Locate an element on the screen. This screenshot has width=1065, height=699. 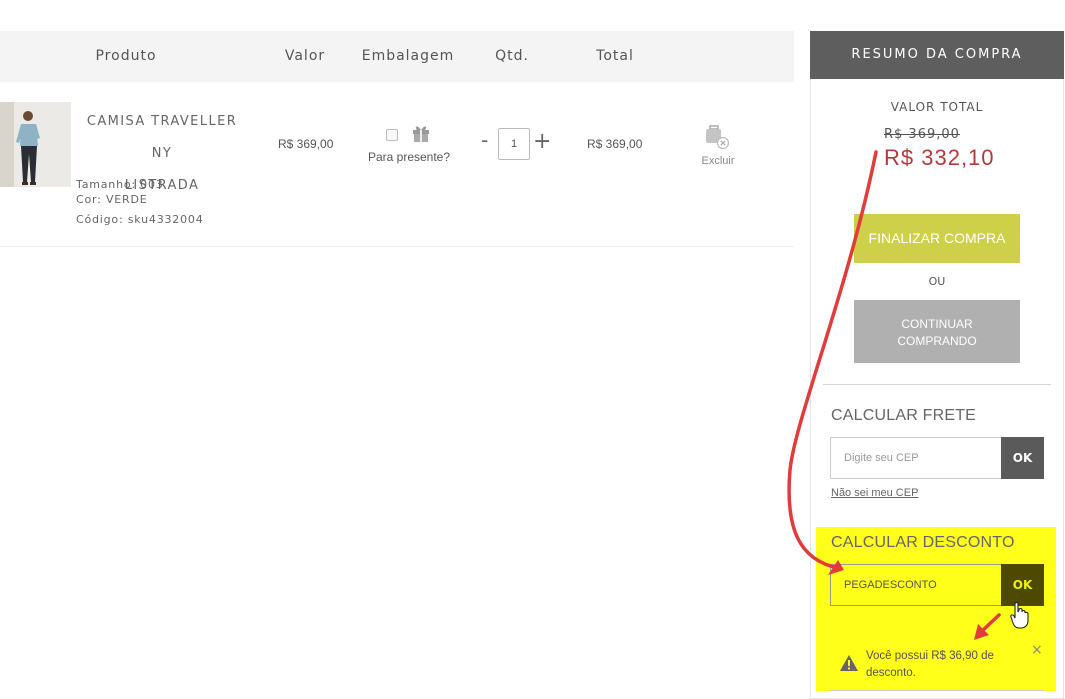
product-code: Código: sku4332004 is located at coordinates (140, 219).